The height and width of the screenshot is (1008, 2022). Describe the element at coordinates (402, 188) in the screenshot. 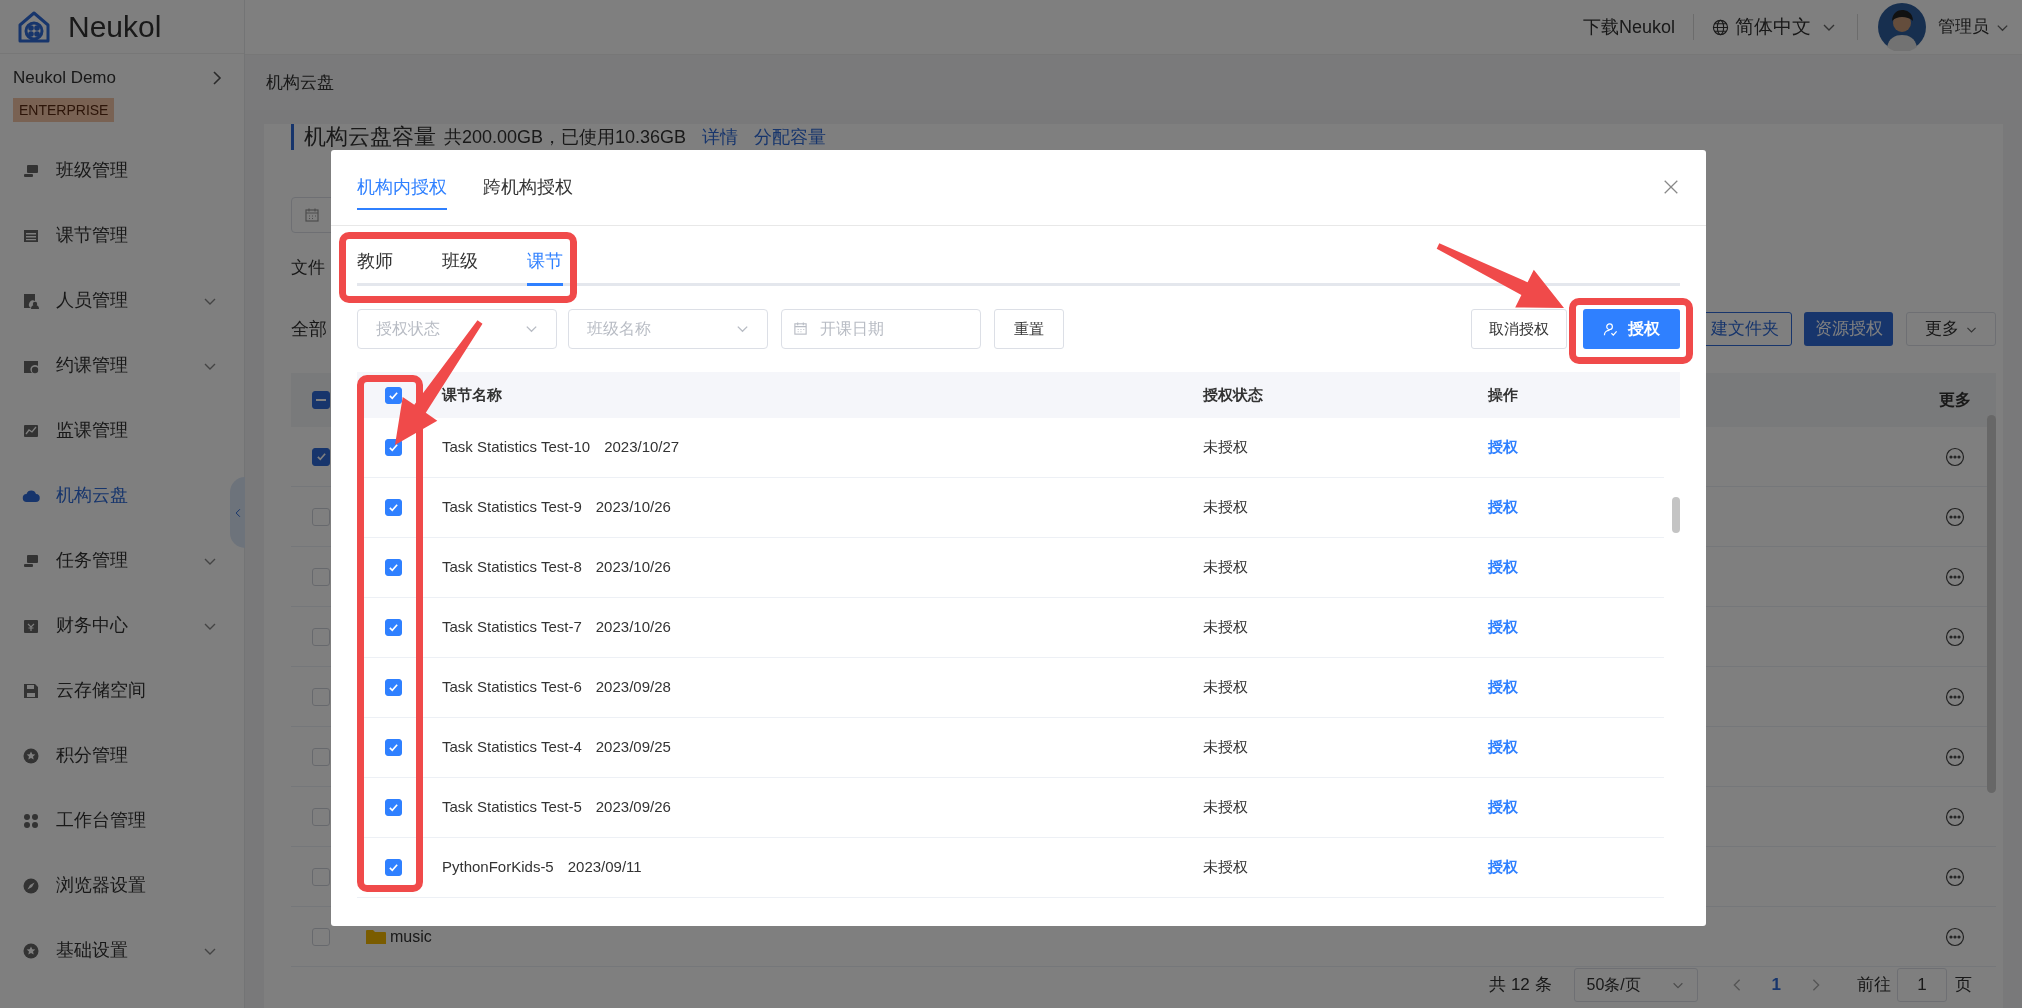

I see `tab: 机构内授权` at that location.